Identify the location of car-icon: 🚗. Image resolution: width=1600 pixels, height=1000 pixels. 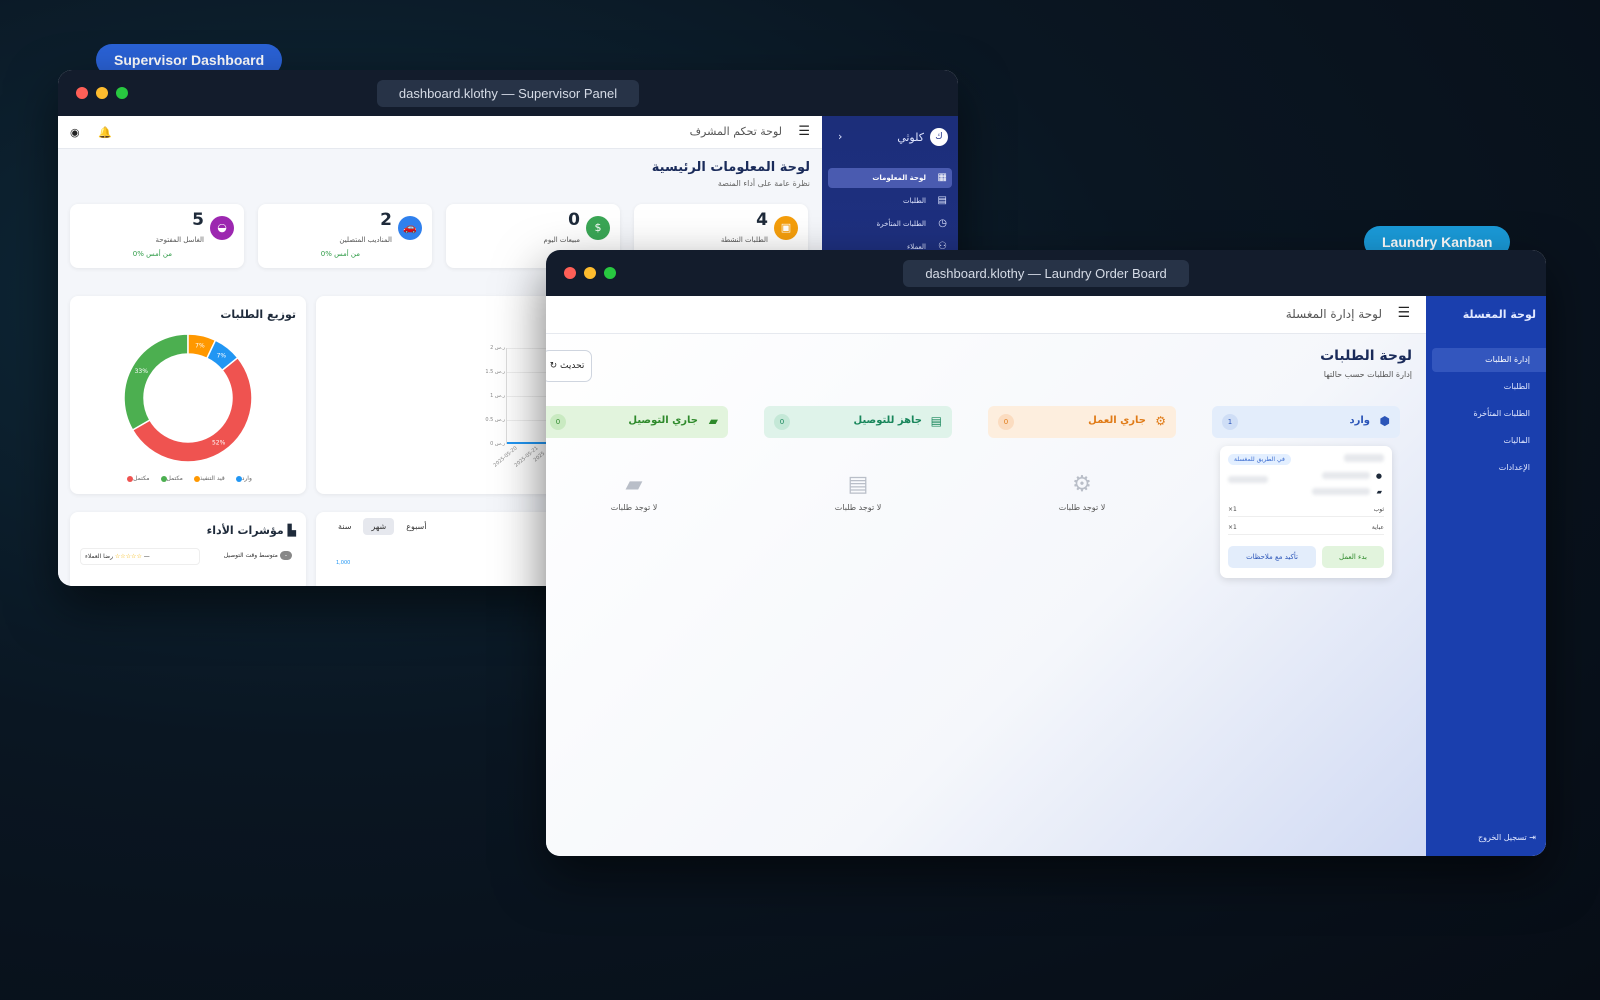
(410, 228).